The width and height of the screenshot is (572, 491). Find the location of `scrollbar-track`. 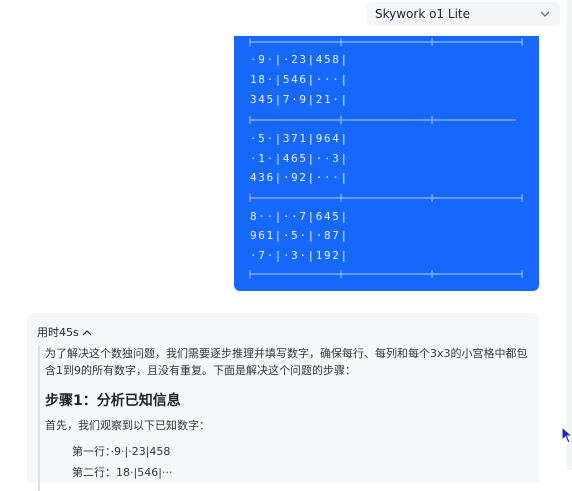

scrollbar-track is located at coordinates (569, 235).